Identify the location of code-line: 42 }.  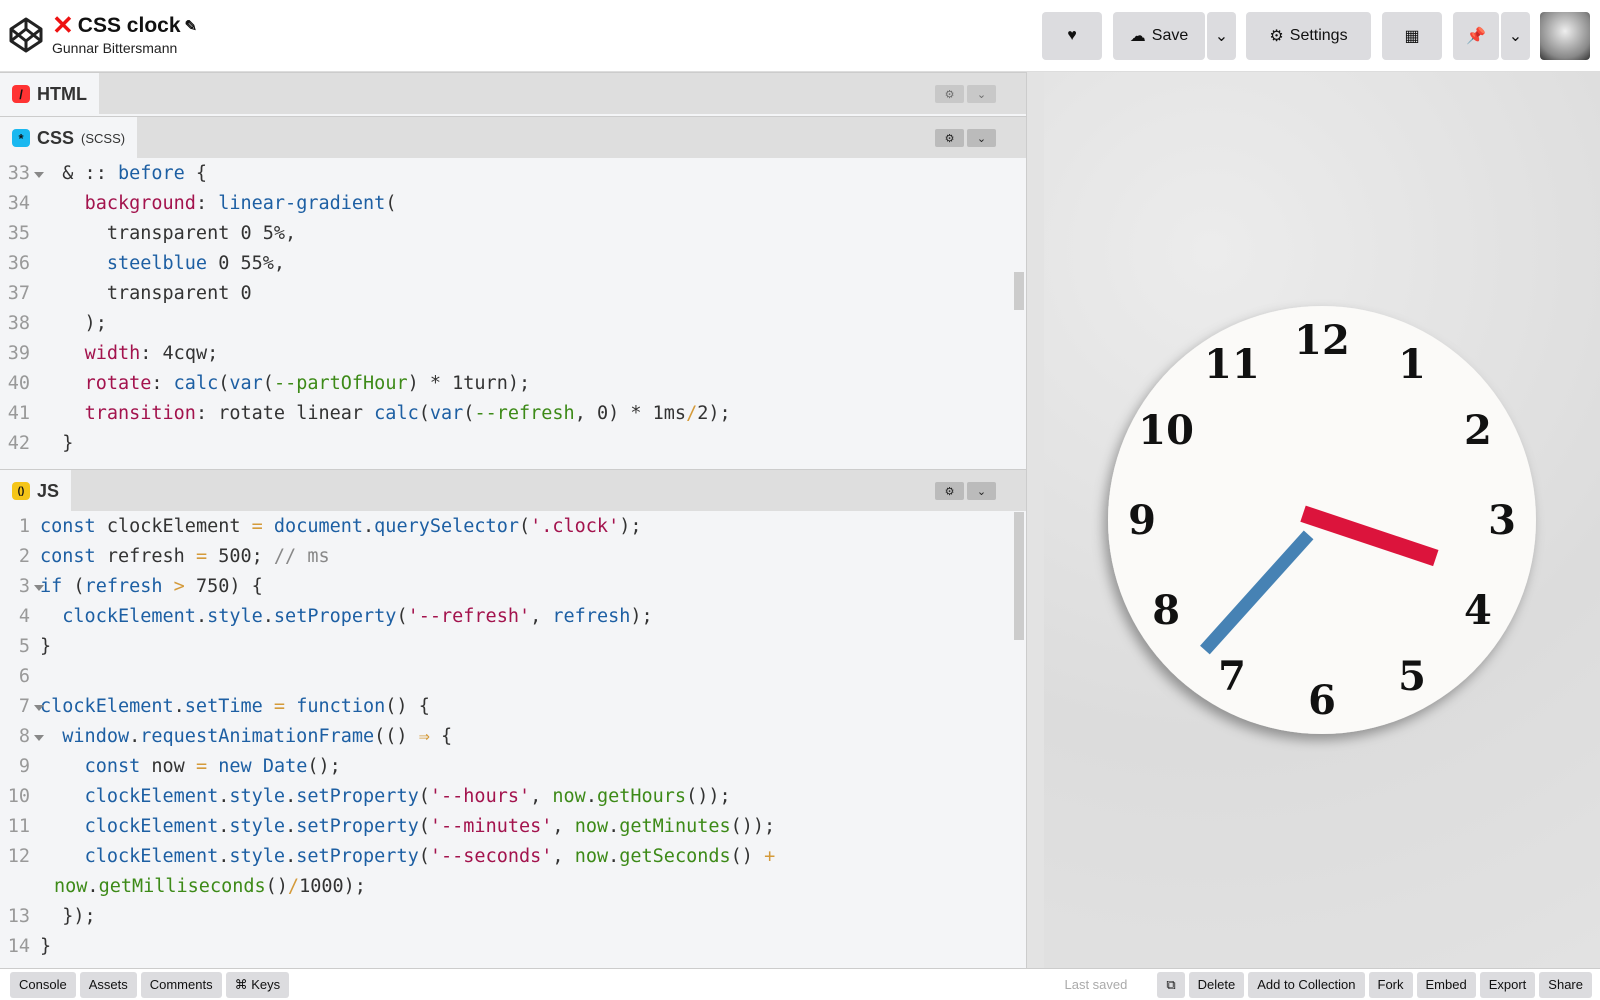
(513, 444).